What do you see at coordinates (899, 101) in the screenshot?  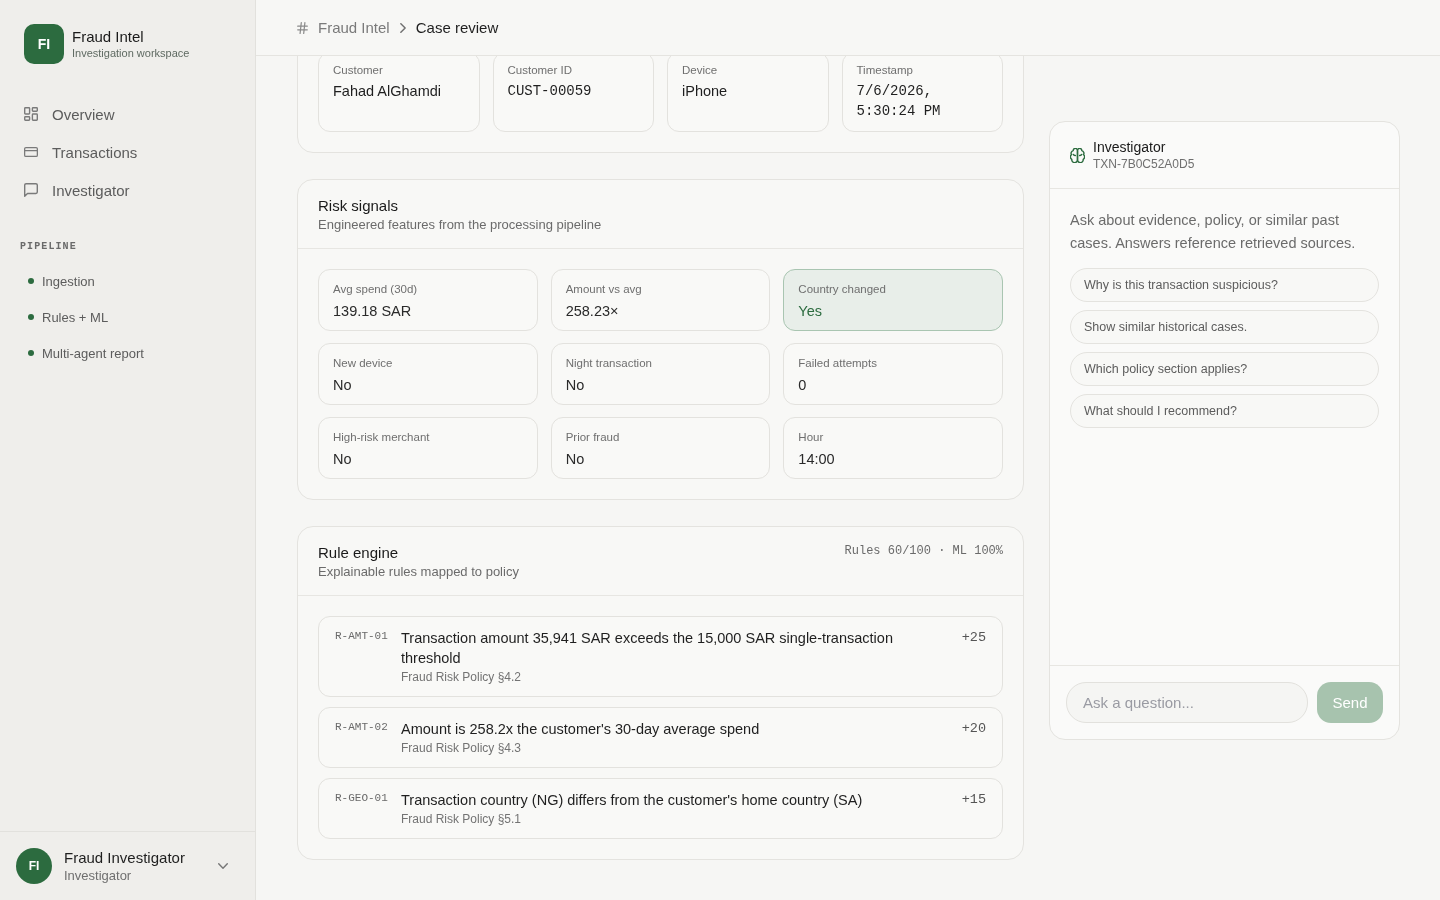 I see `field-value: 7/6/2026, 5:30:24 PM` at bounding box center [899, 101].